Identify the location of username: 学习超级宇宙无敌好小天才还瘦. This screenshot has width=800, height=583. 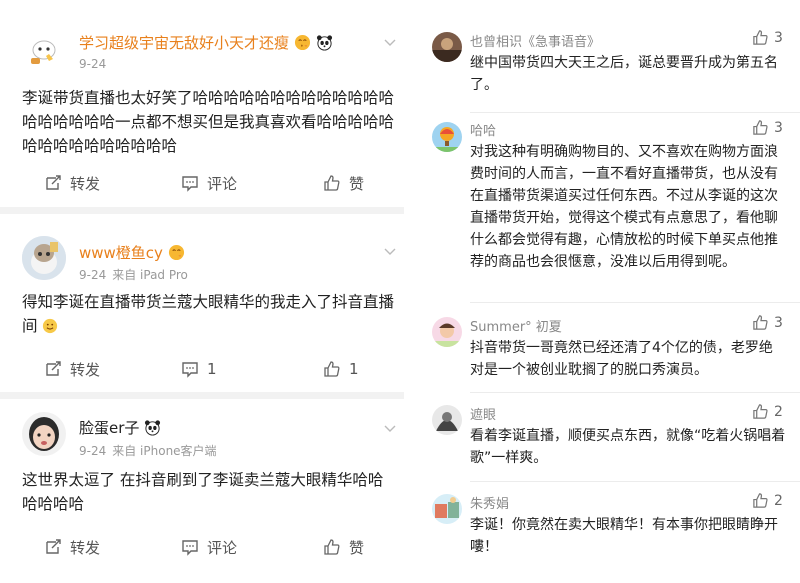
(206, 42).